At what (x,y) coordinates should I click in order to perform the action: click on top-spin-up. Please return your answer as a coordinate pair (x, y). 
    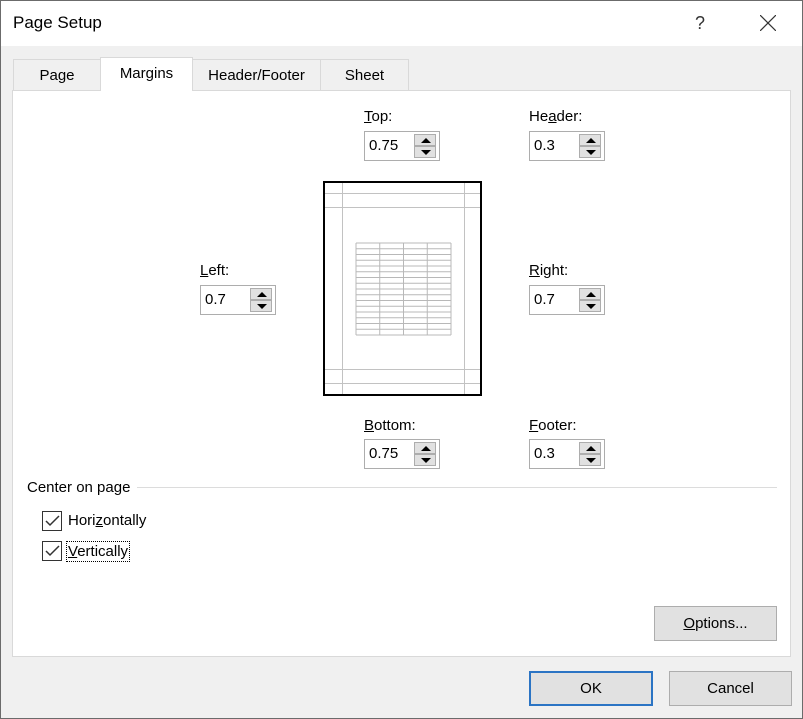
    Looking at the image, I should click on (425, 140).